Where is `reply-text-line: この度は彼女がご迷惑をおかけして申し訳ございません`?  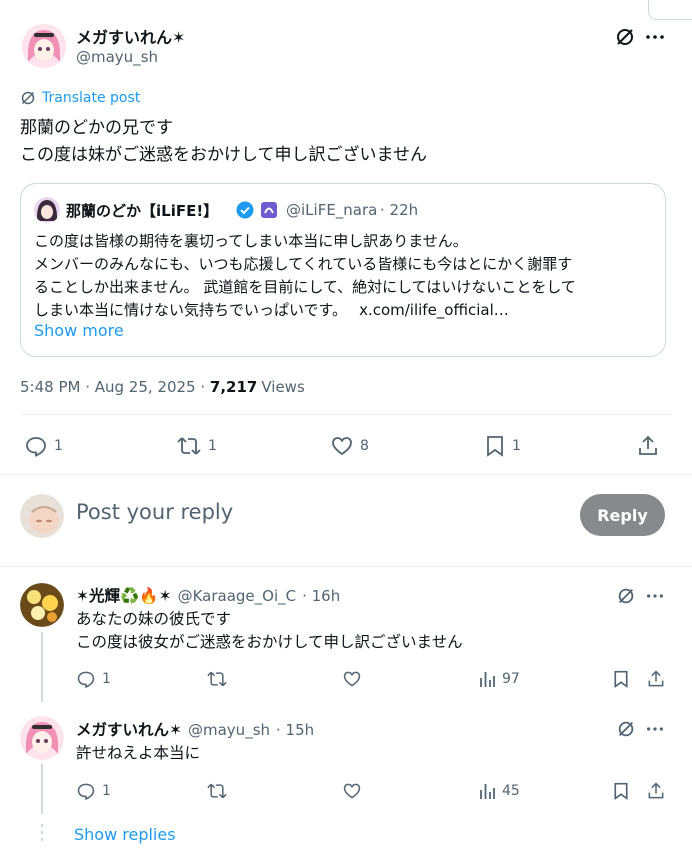 reply-text-line: この度は彼女がご迷惑をおかけして申し訳ございません is located at coordinates (269, 642).